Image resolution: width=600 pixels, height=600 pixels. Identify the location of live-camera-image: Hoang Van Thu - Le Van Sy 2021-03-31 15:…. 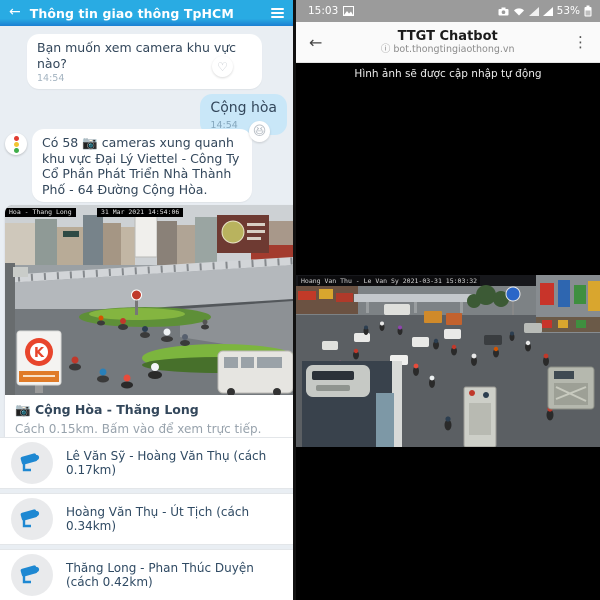
(448, 361).